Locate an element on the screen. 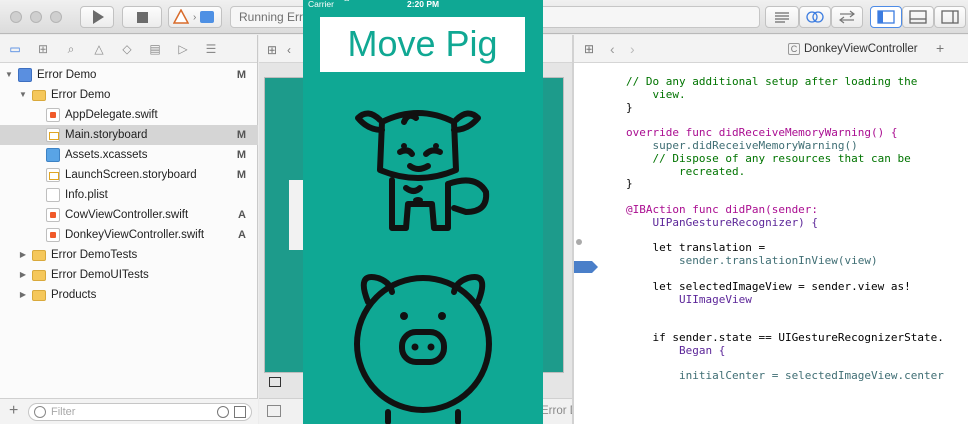 The height and width of the screenshot is (424, 968). cow-icon is located at coordinates (423, 170).